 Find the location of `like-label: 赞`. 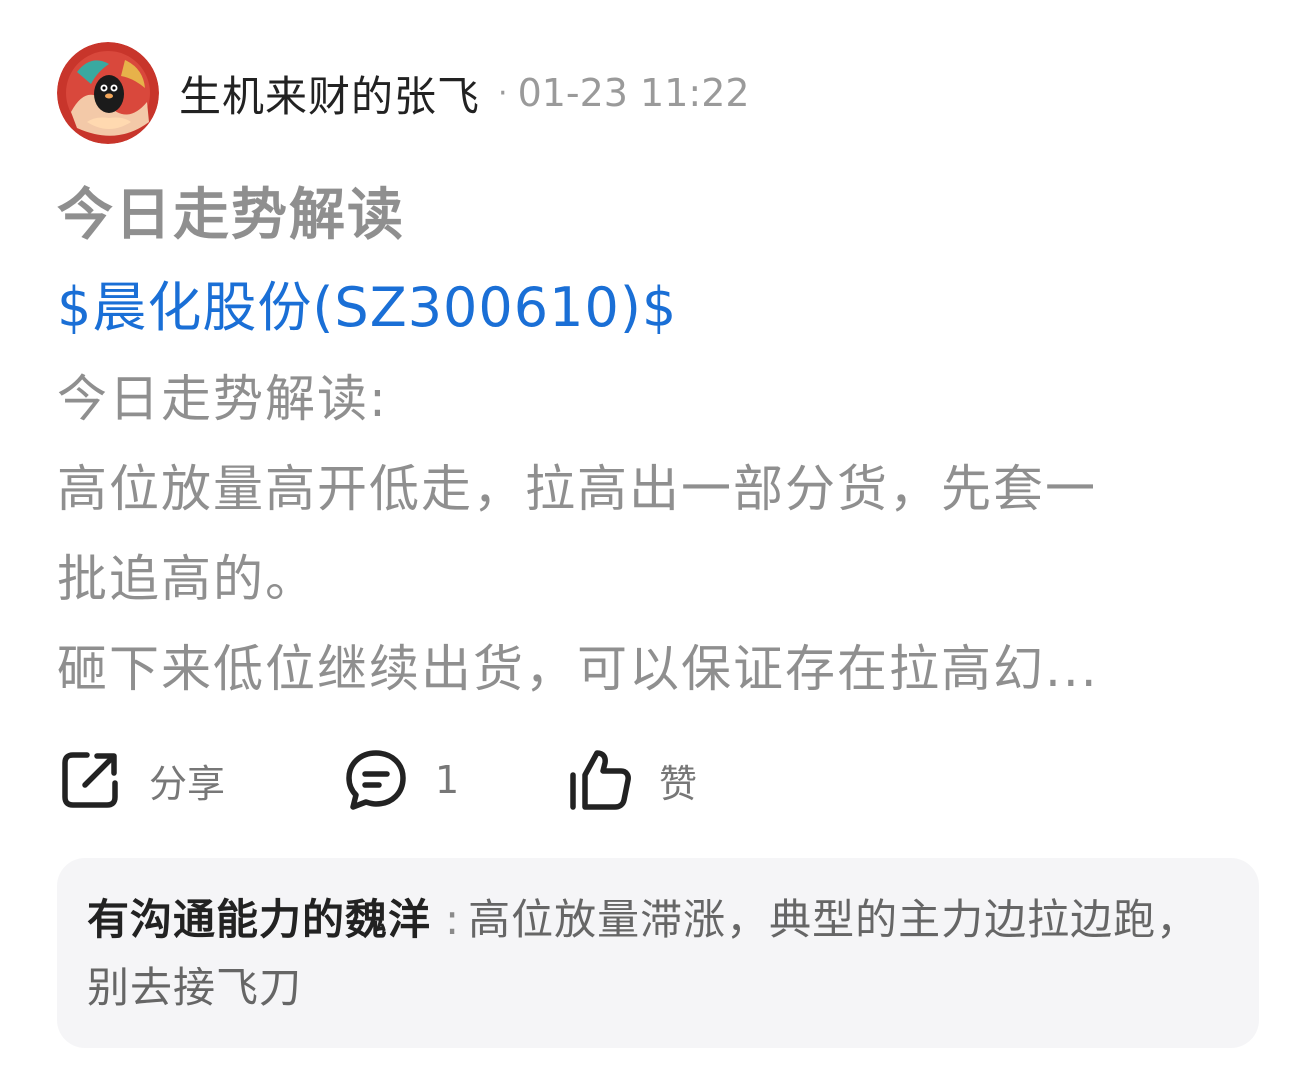

like-label: 赞 is located at coordinates (678, 783).